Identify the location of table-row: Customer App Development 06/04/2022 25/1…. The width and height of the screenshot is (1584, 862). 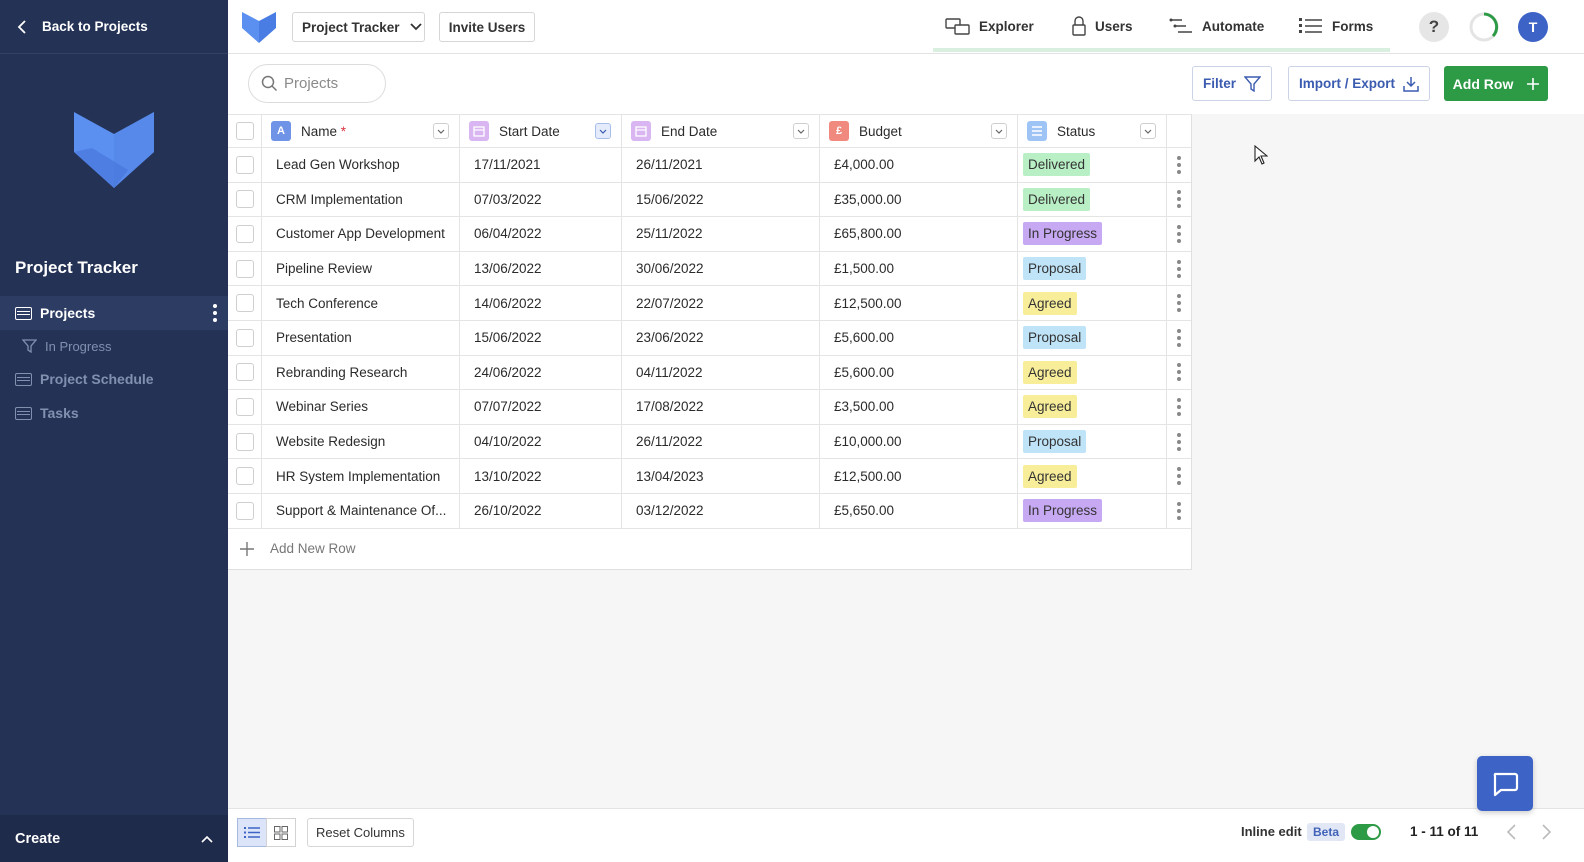
(709, 234).